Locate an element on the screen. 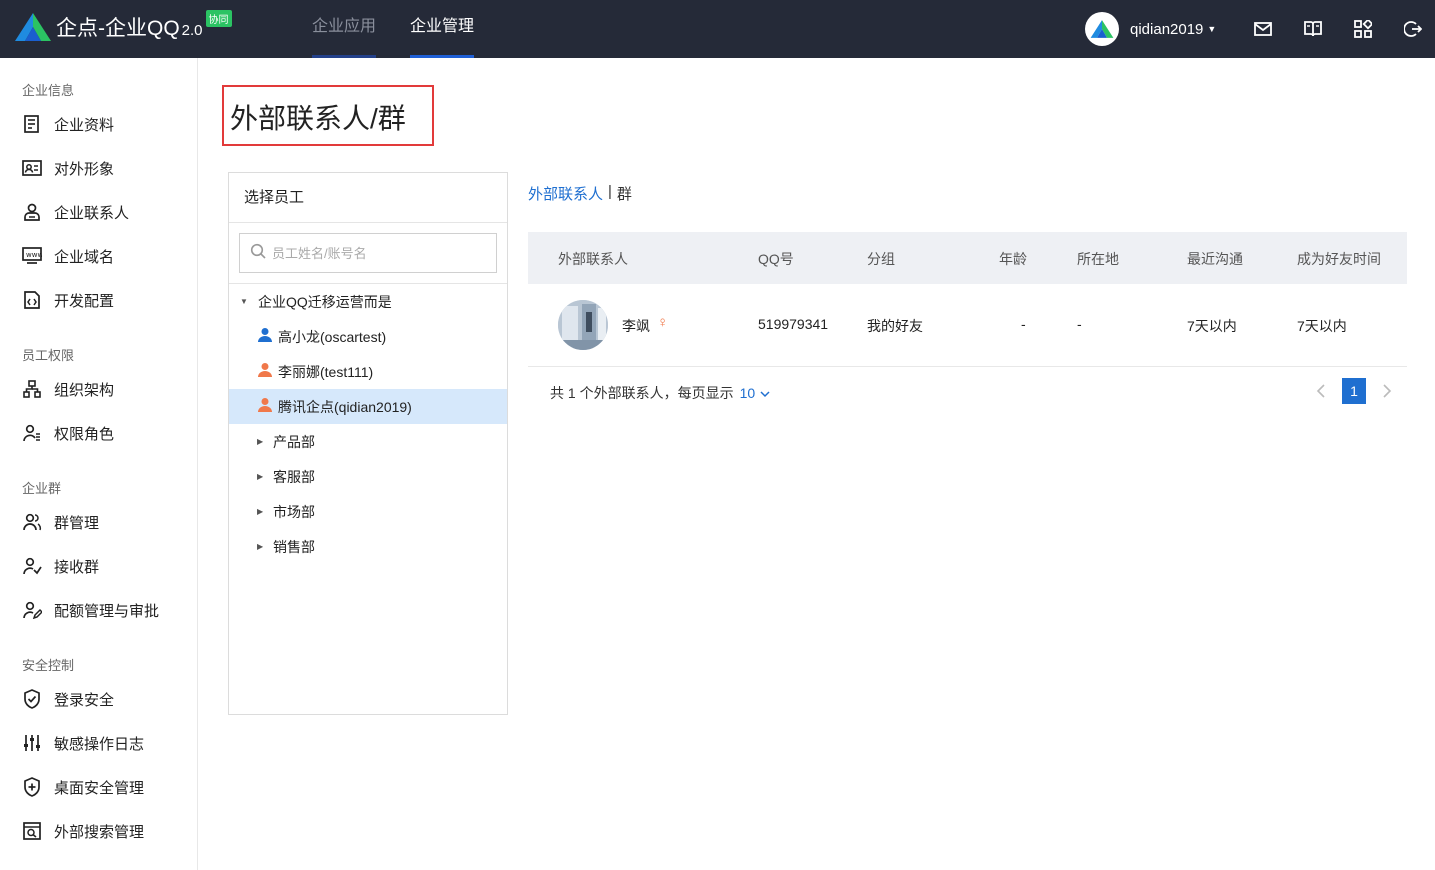  sidebar-item-label: 企业域名 is located at coordinates (84, 257).